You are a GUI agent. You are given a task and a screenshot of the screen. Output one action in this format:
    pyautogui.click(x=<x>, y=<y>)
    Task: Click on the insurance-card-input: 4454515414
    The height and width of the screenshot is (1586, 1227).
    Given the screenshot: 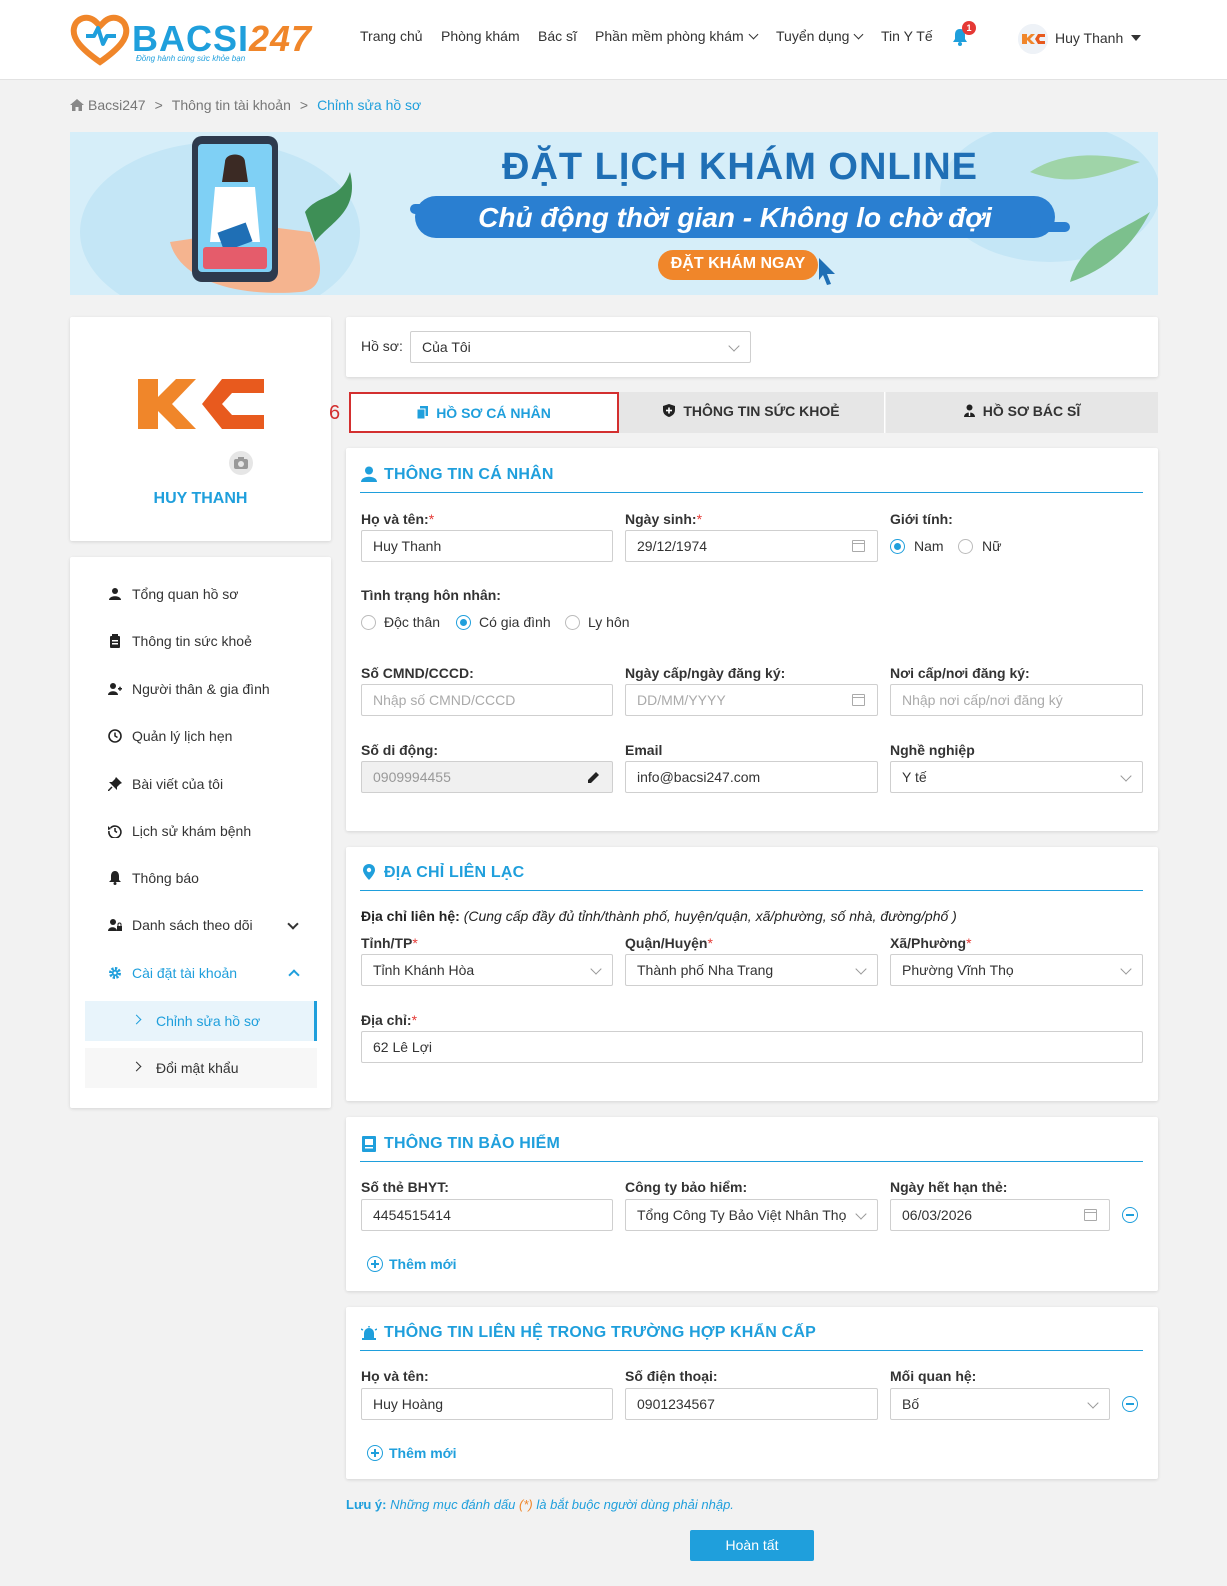 What is the action you would take?
    pyautogui.click(x=487, y=1215)
    